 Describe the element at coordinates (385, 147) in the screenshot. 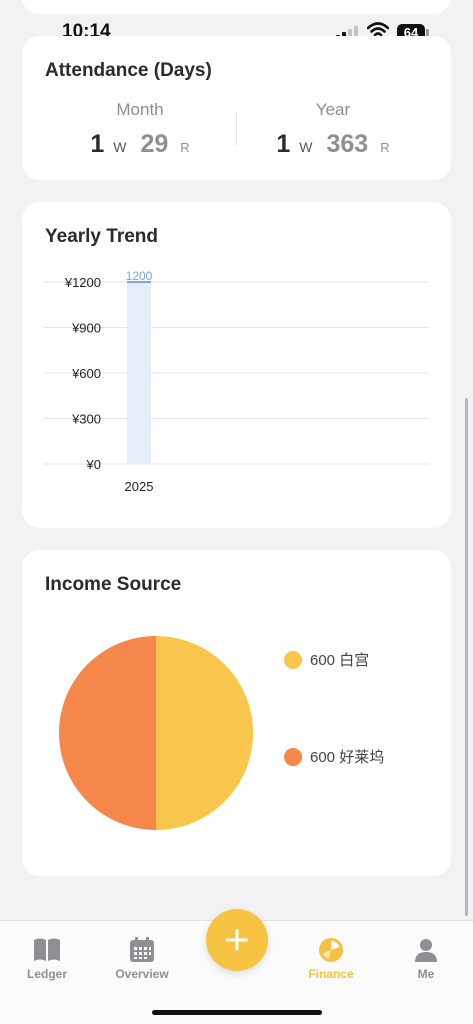

I see `year-rest-unit: R` at that location.